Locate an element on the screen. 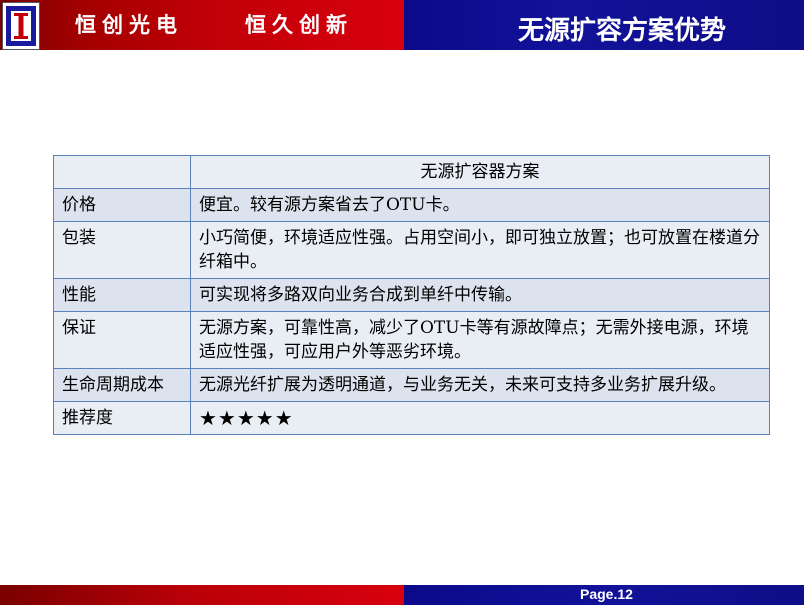 The width and height of the screenshot is (804, 605). row-value-packaging: 小巧简便，环境适应性强。占用空间小，即可独立放置；也可放置在楼道分纤箱中。 is located at coordinates (480, 250).